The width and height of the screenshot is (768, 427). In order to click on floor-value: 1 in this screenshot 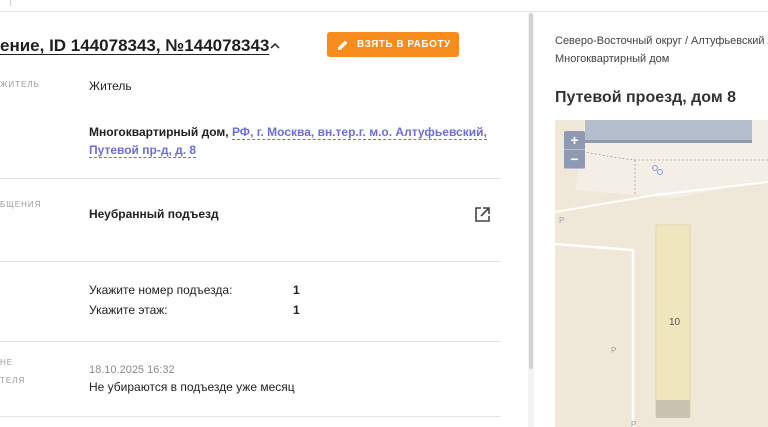, I will do `click(296, 310)`.